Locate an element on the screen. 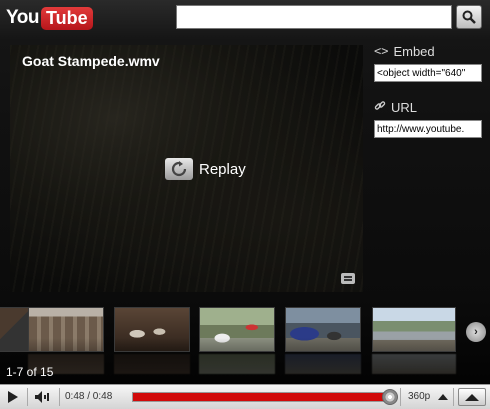  logo-you-text: You is located at coordinates (22, 17).